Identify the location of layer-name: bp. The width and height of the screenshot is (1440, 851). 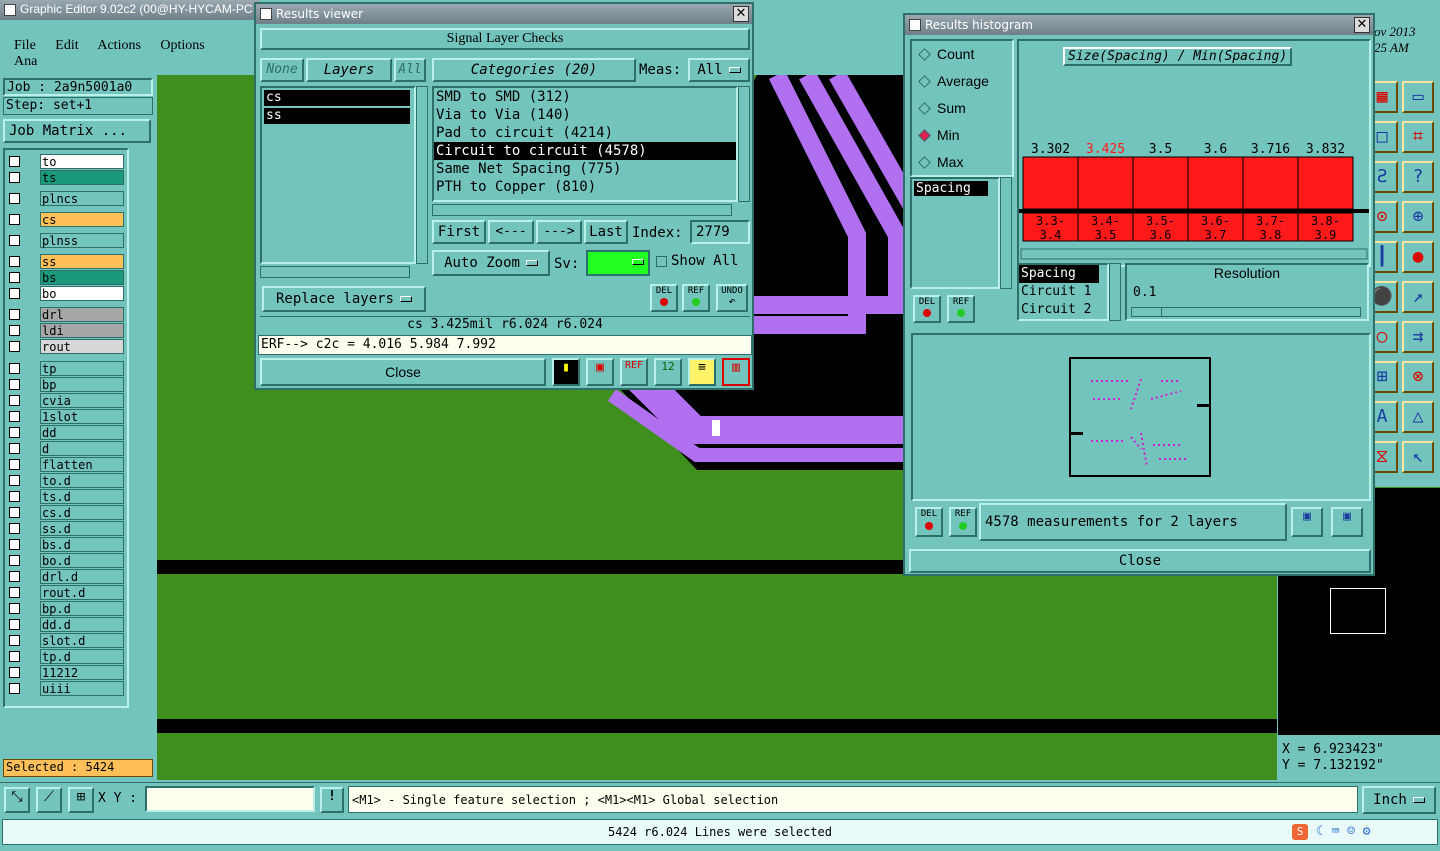
(82, 384).